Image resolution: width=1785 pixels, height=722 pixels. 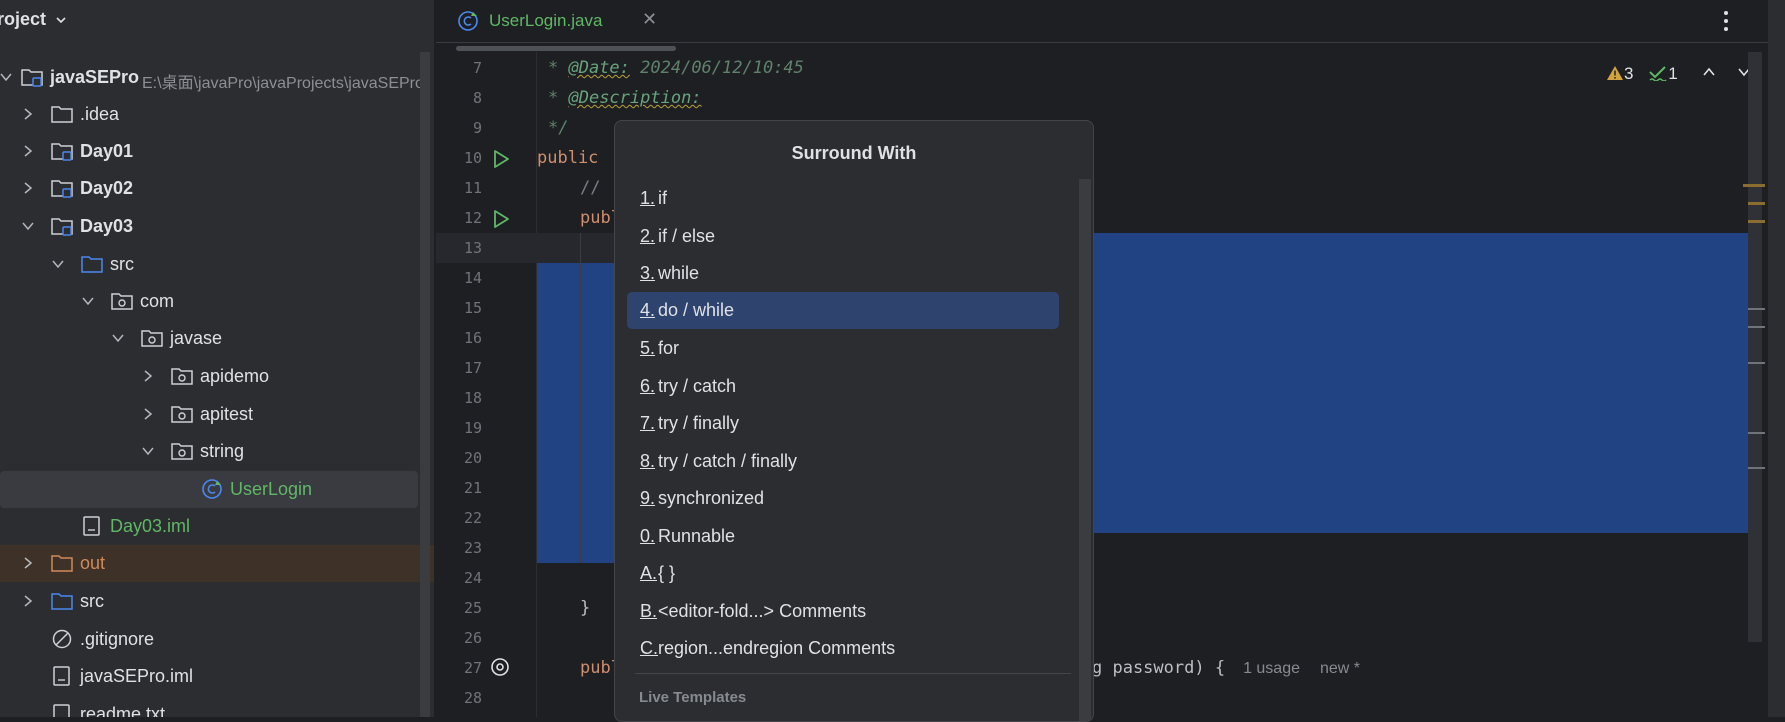 What do you see at coordinates (217, 151) in the screenshot?
I see `tree-item-day01: Day01` at bounding box center [217, 151].